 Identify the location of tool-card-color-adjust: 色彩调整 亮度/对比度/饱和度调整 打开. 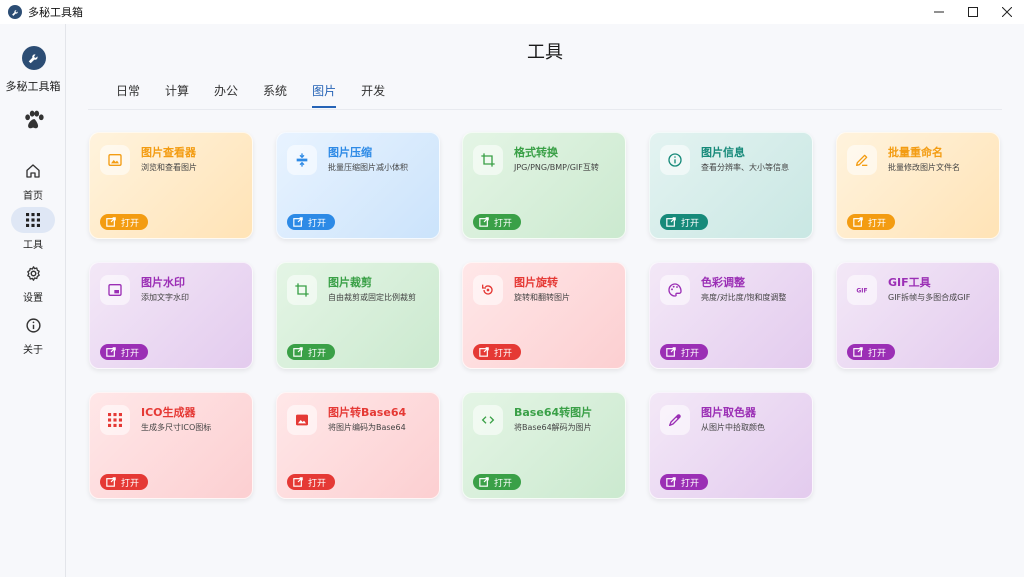
(731, 315).